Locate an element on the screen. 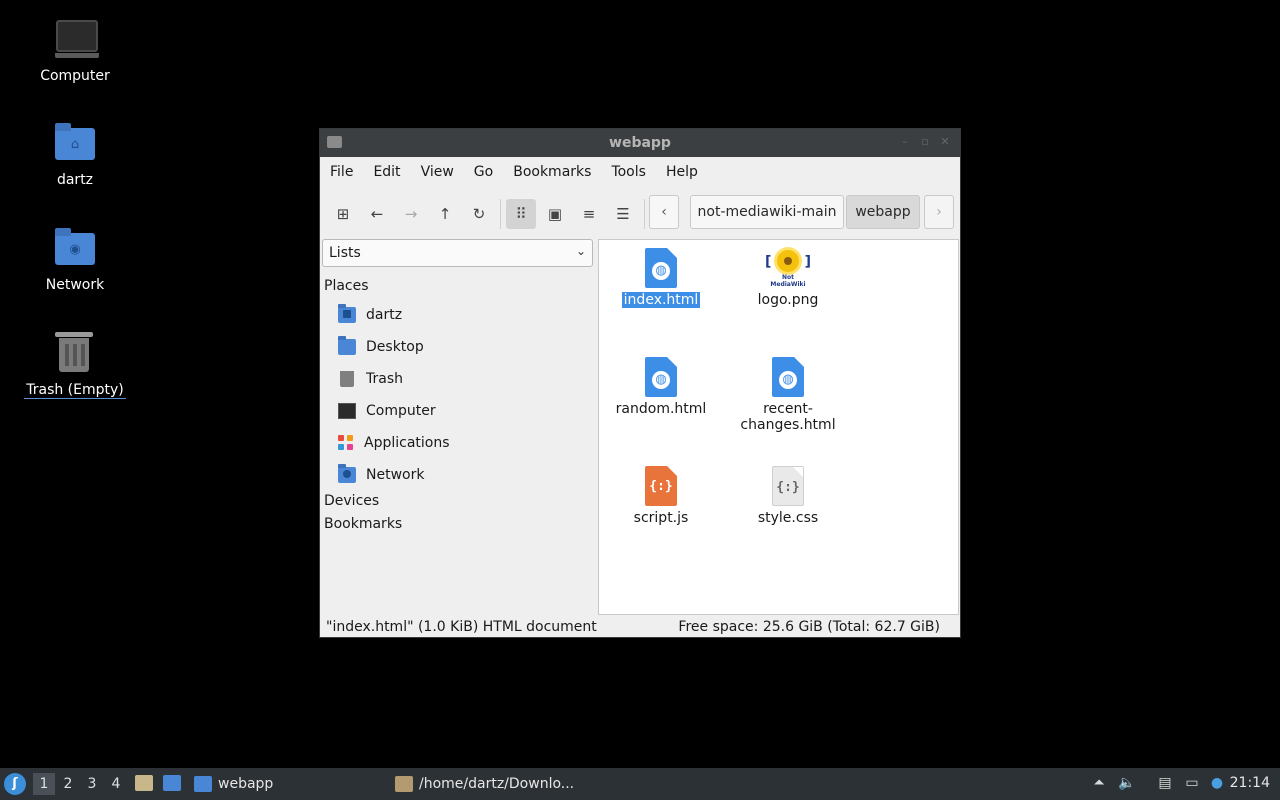 The height and width of the screenshot is (800, 1280). place-label: Network is located at coordinates (395, 475).